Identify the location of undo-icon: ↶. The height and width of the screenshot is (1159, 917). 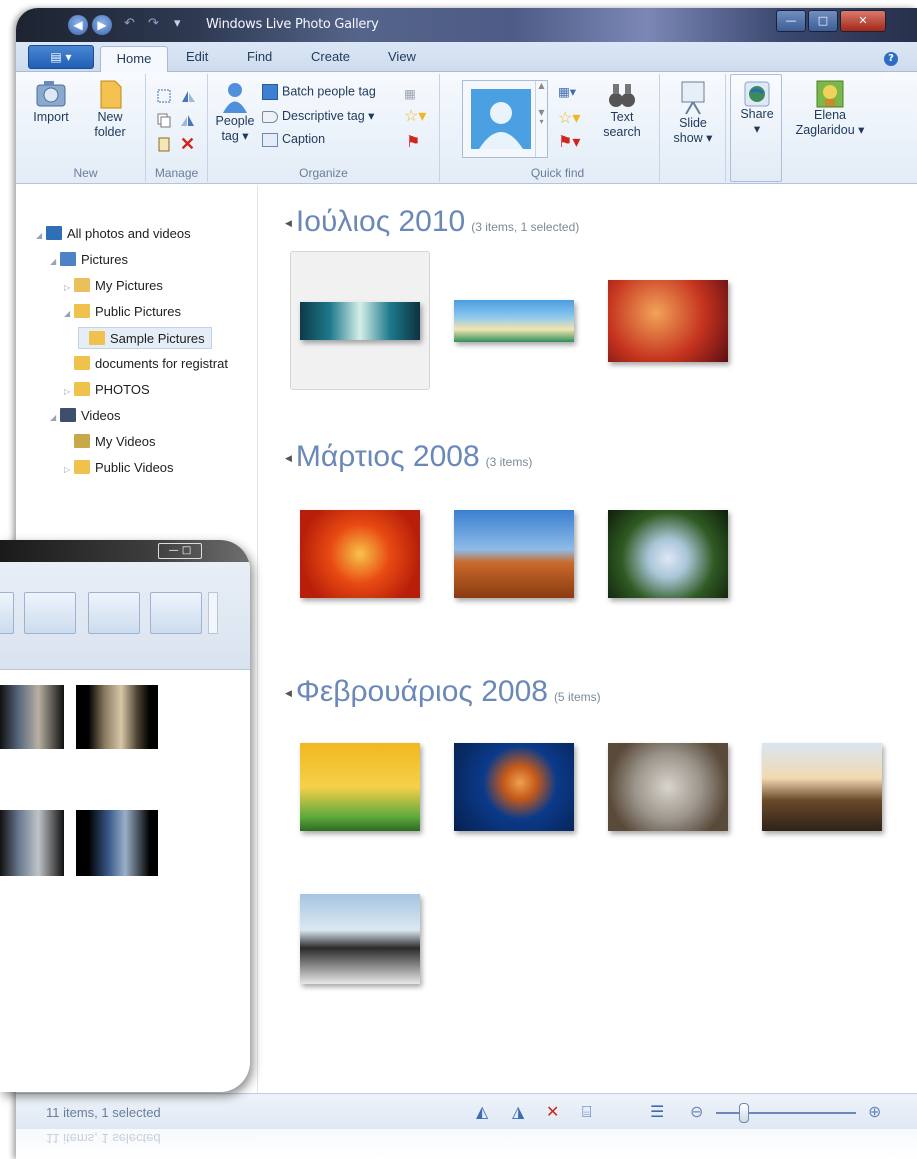
(129, 23).